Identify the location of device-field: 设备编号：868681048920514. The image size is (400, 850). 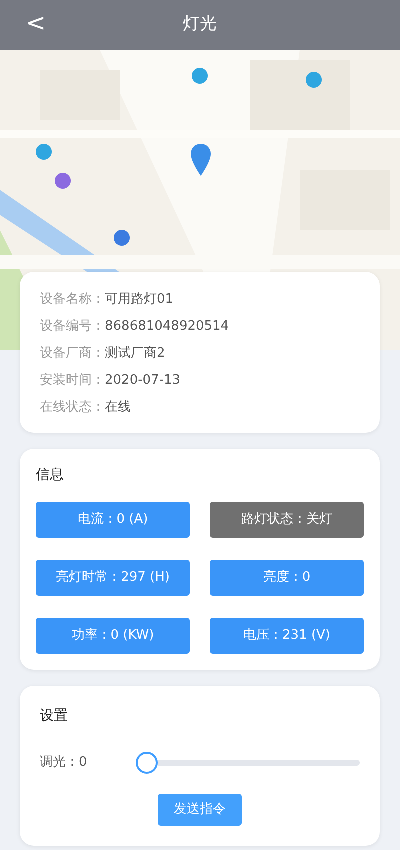
(200, 326).